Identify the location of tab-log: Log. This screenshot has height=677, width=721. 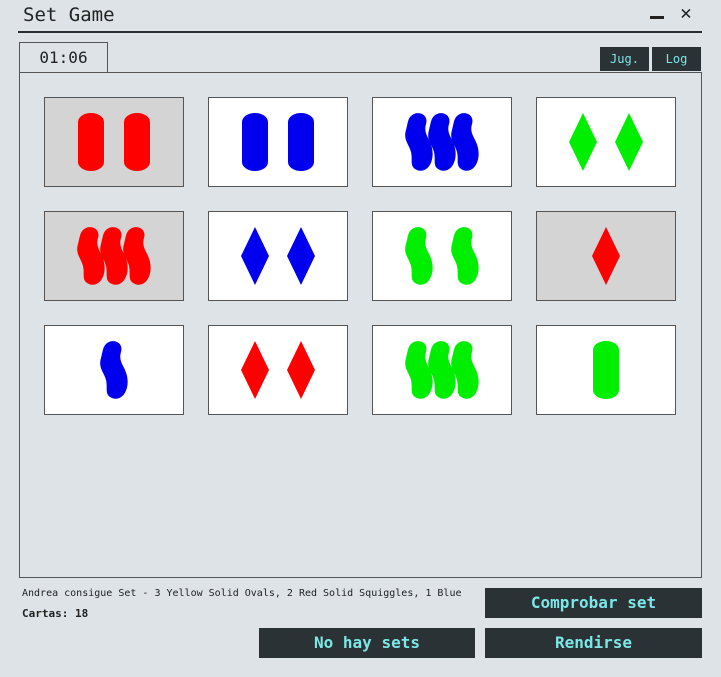
(676, 59).